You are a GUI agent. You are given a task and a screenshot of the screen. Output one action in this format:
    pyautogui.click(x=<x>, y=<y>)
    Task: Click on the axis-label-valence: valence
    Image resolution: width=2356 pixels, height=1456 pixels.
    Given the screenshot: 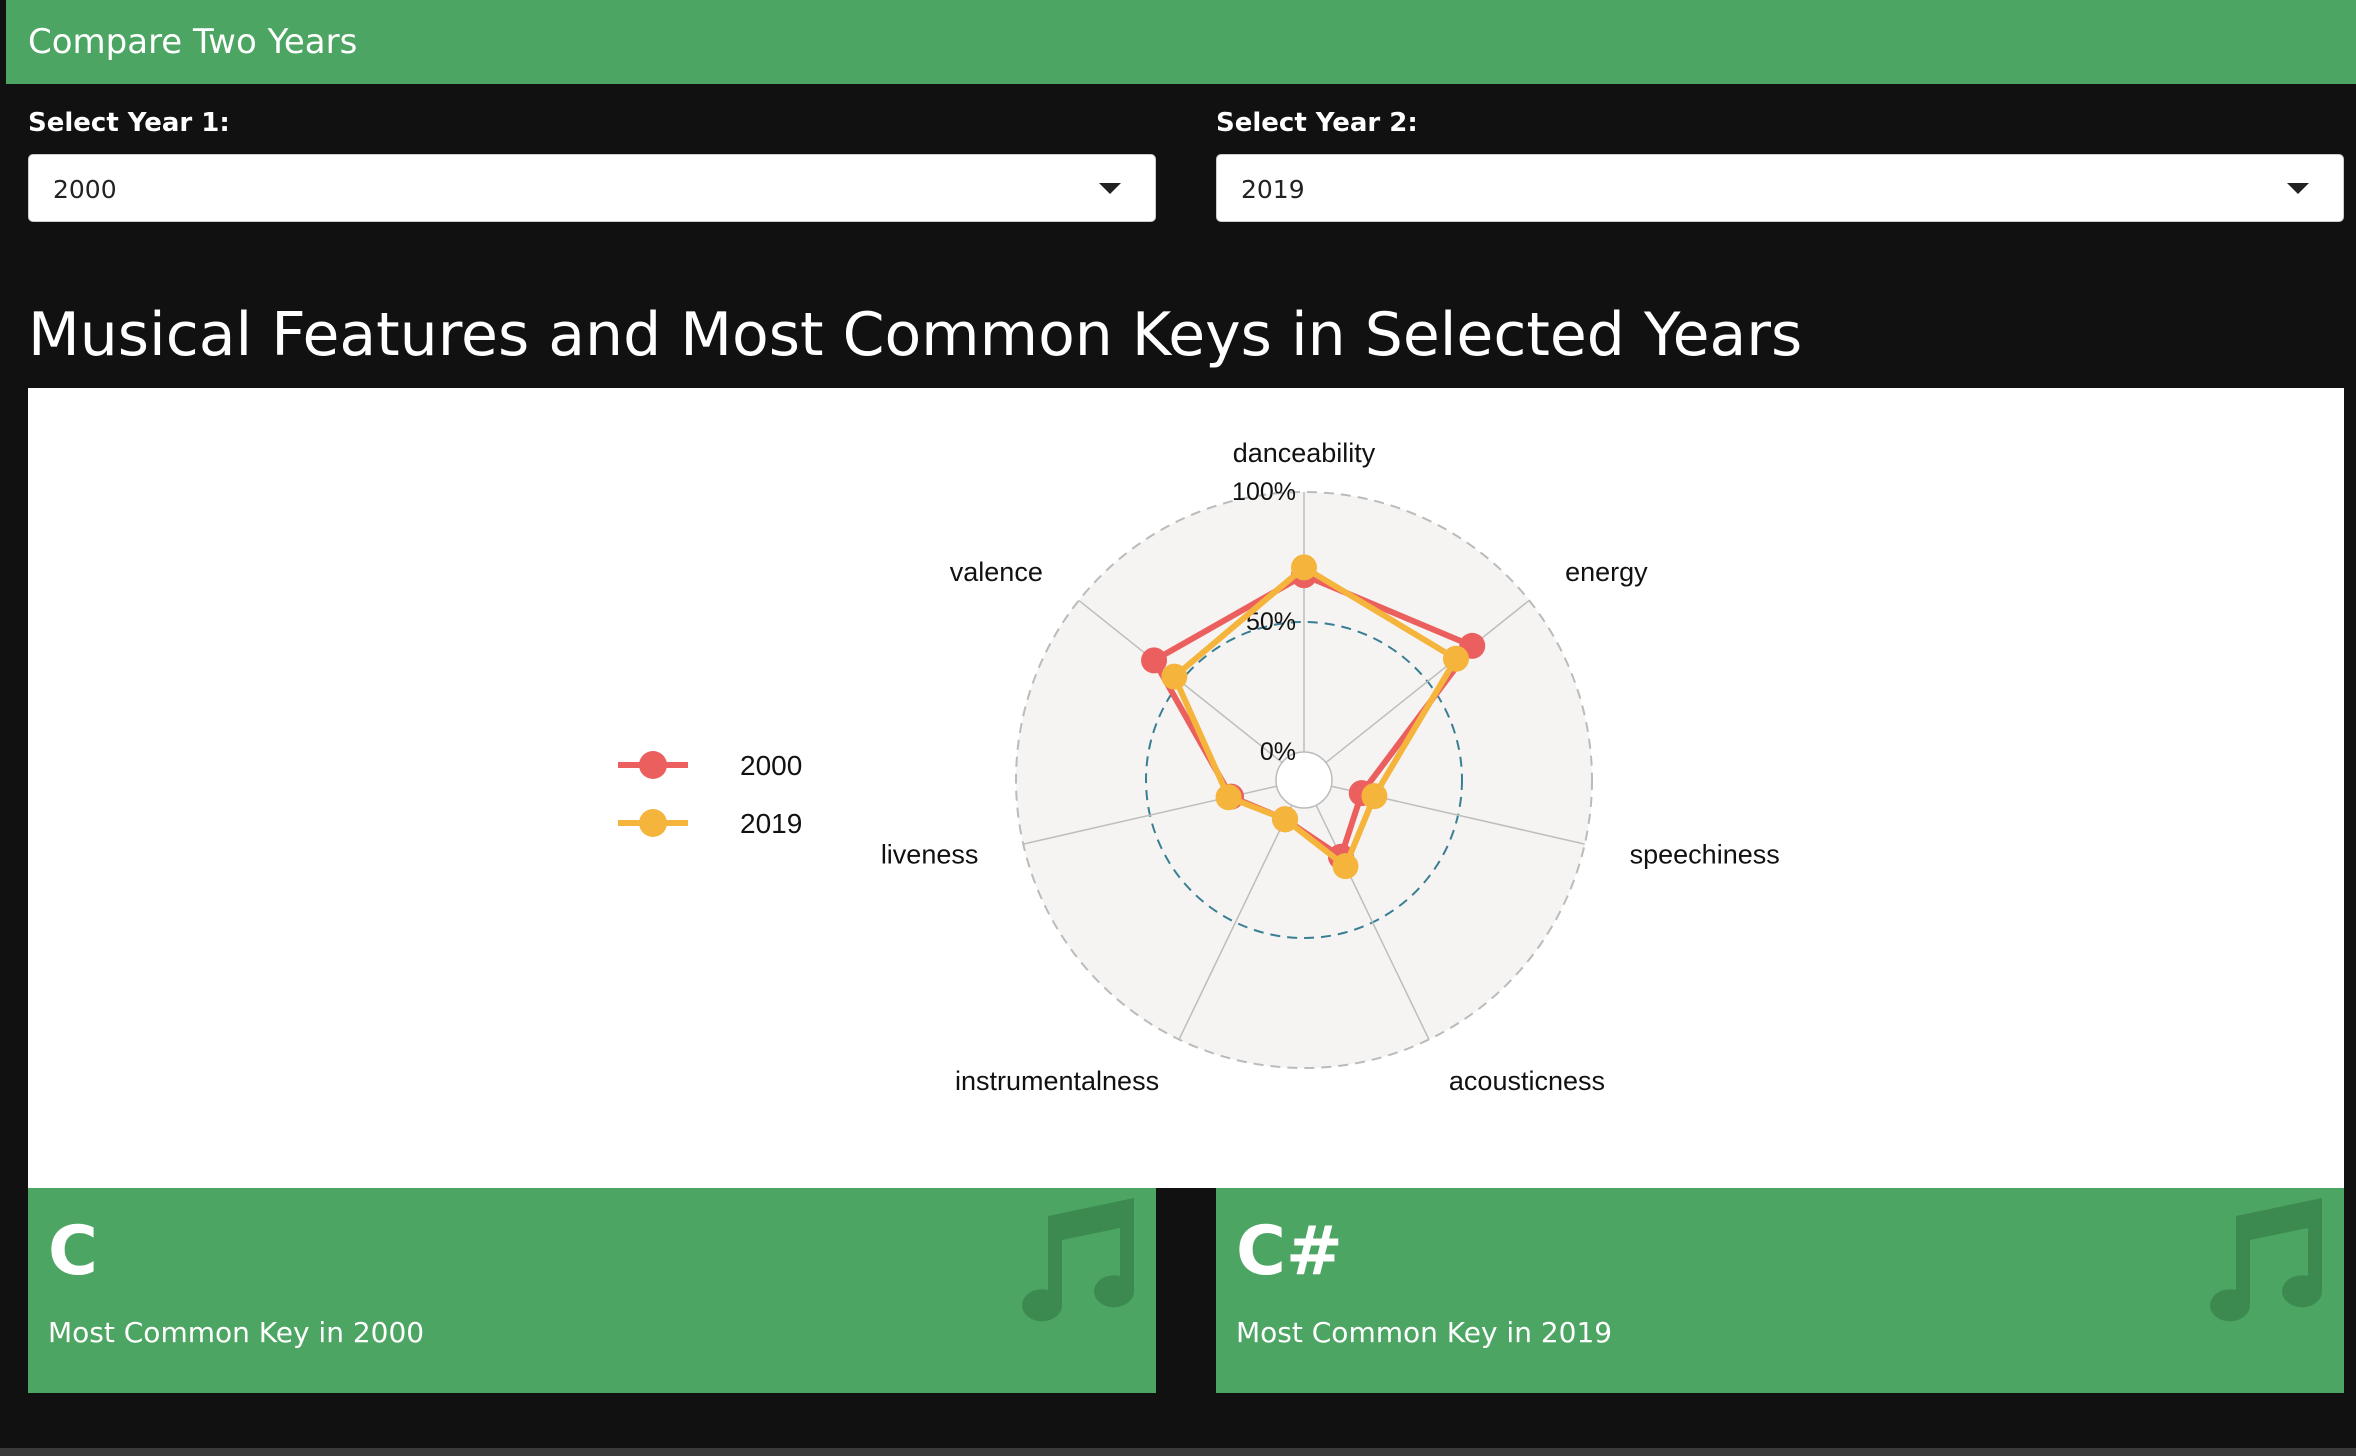 What is the action you would take?
    pyautogui.click(x=996, y=572)
    